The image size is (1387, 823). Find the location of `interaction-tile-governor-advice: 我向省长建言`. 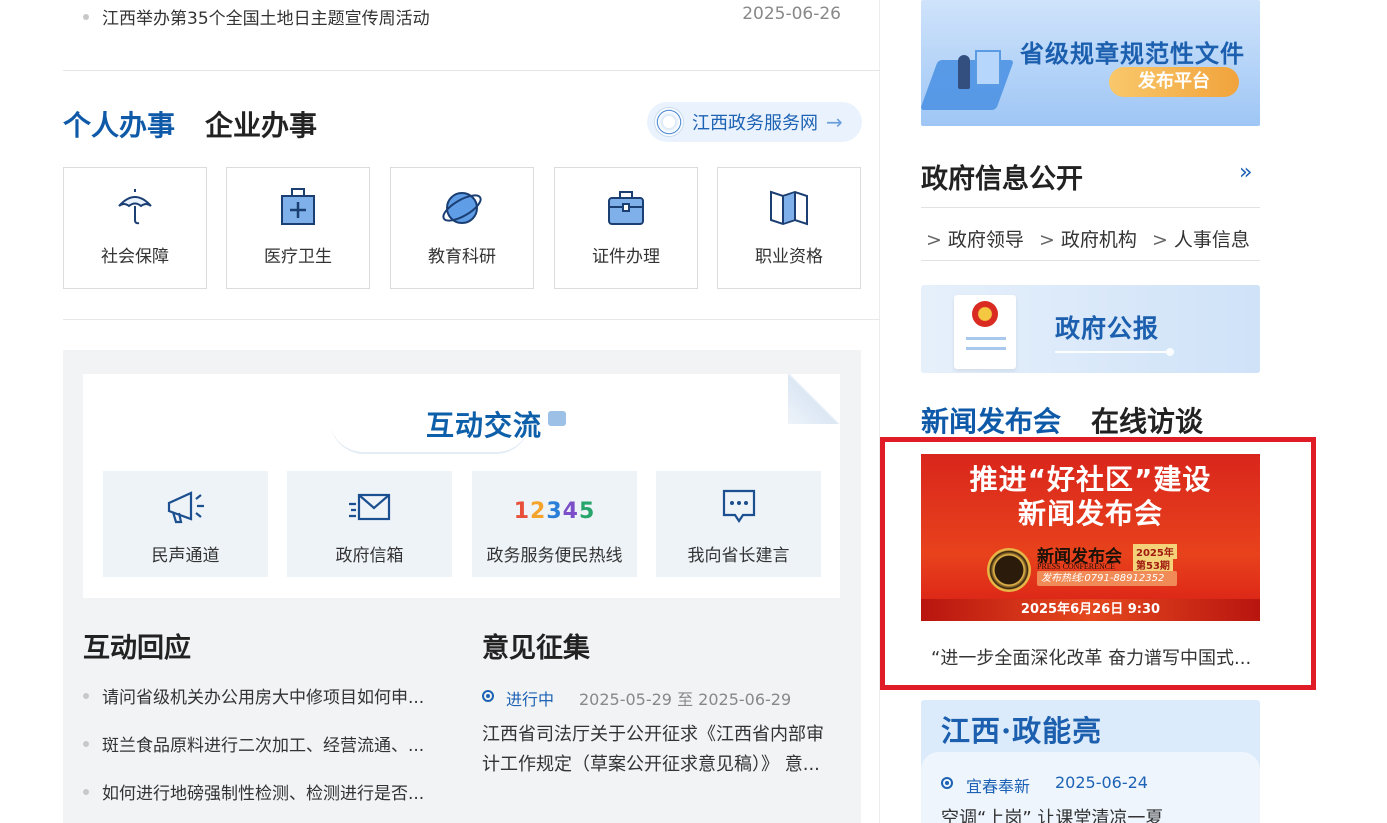

interaction-tile-governor-advice: 我向省长建言 is located at coordinates (738, 524).